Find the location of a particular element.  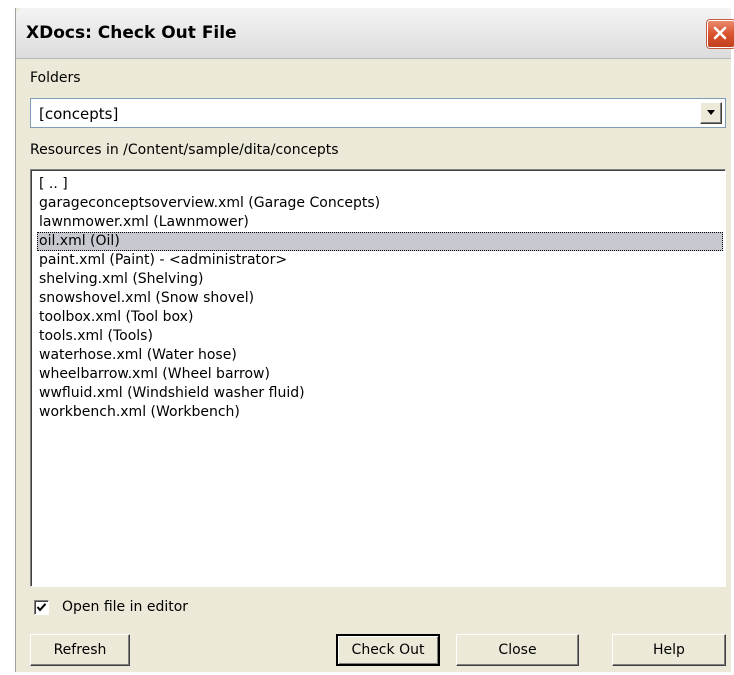

list-item: workbench.xml (Workbench) is located at coordinates (380, 412).